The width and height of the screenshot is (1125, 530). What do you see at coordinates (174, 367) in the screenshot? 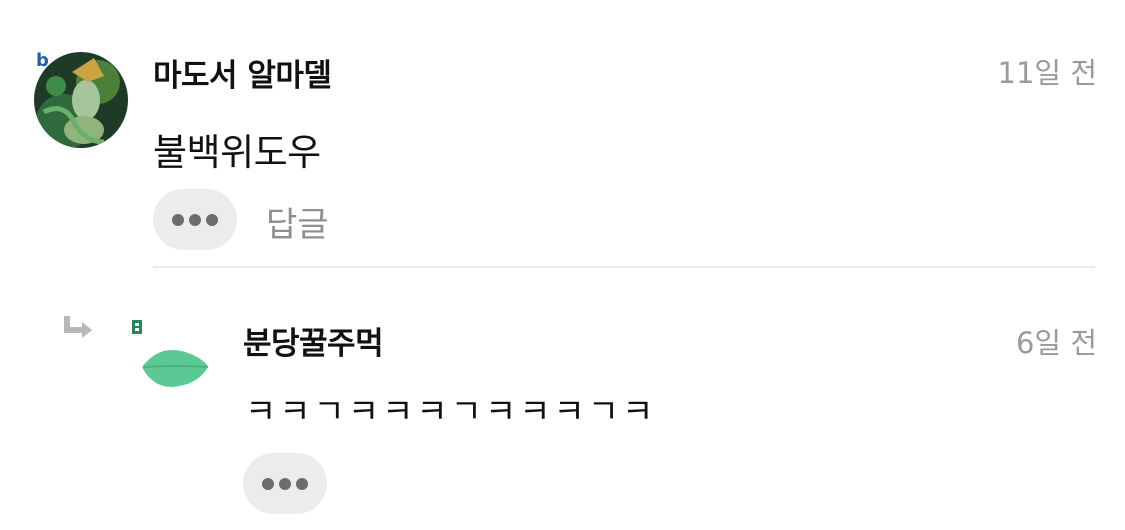
I see `leaf-icon` at bounding box center [174, 367].